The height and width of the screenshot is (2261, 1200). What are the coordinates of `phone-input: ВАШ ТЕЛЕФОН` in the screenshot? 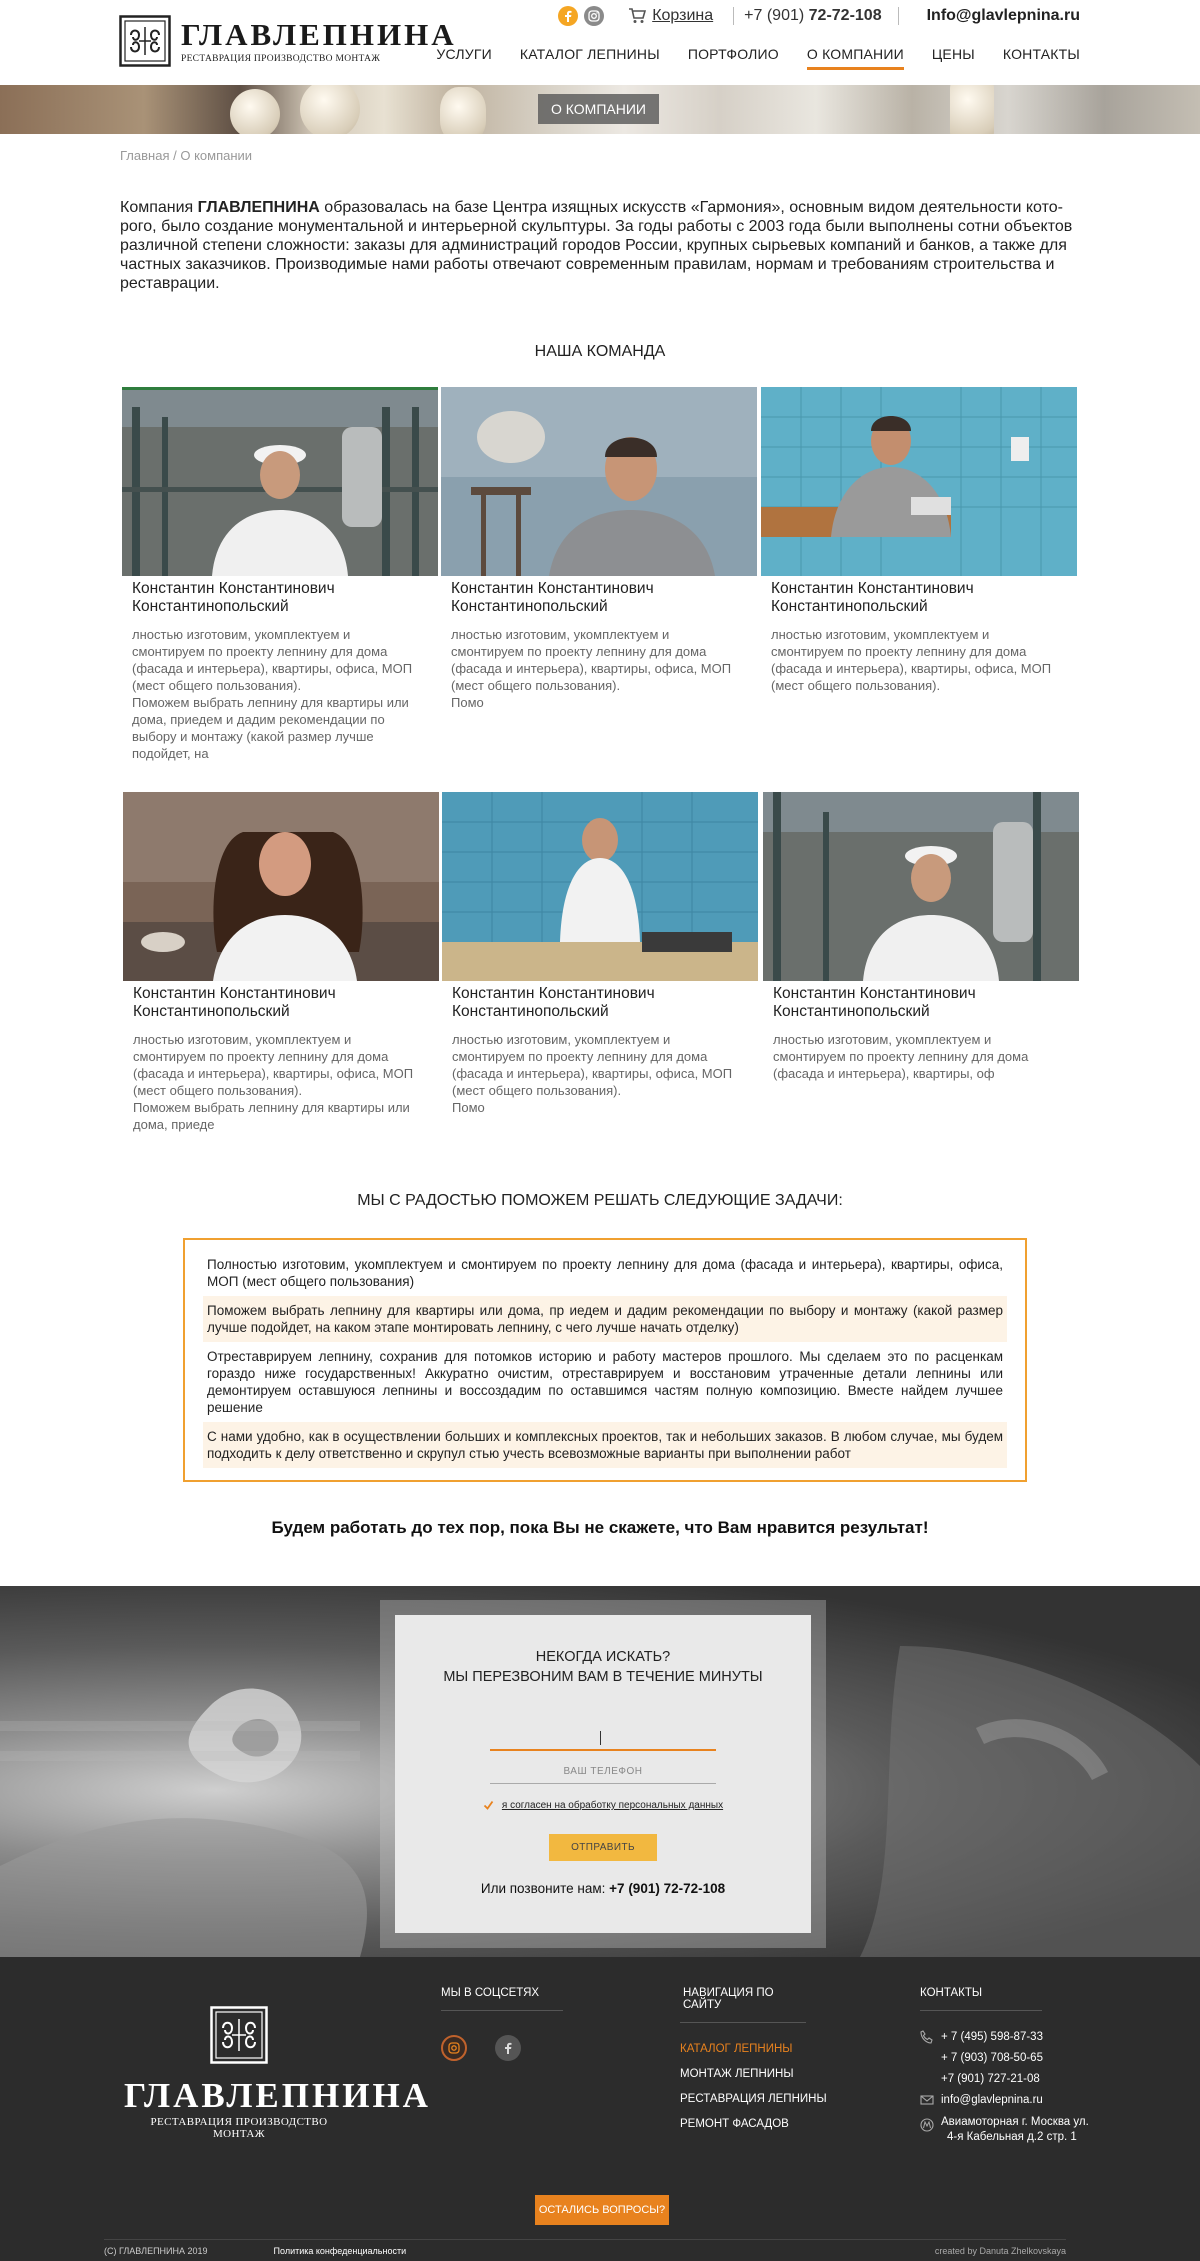 It's located at (603, 1773).